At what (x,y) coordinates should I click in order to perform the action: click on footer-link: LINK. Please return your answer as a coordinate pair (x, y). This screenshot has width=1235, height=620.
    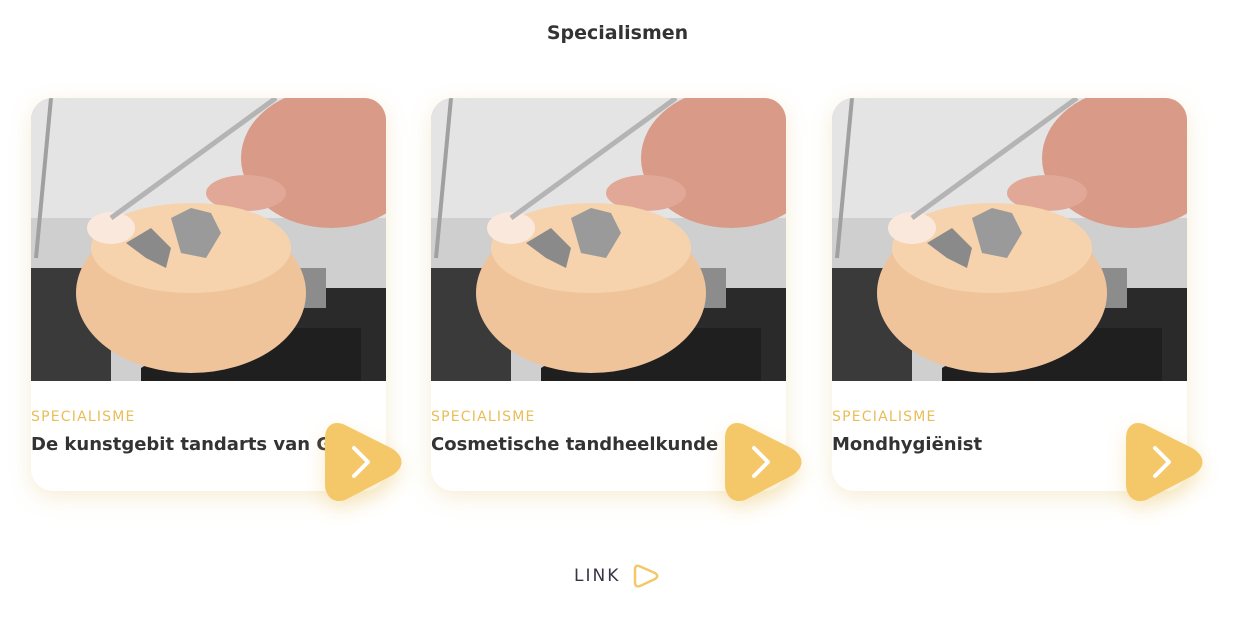
    Looking at the image, I should click on (617, 576).